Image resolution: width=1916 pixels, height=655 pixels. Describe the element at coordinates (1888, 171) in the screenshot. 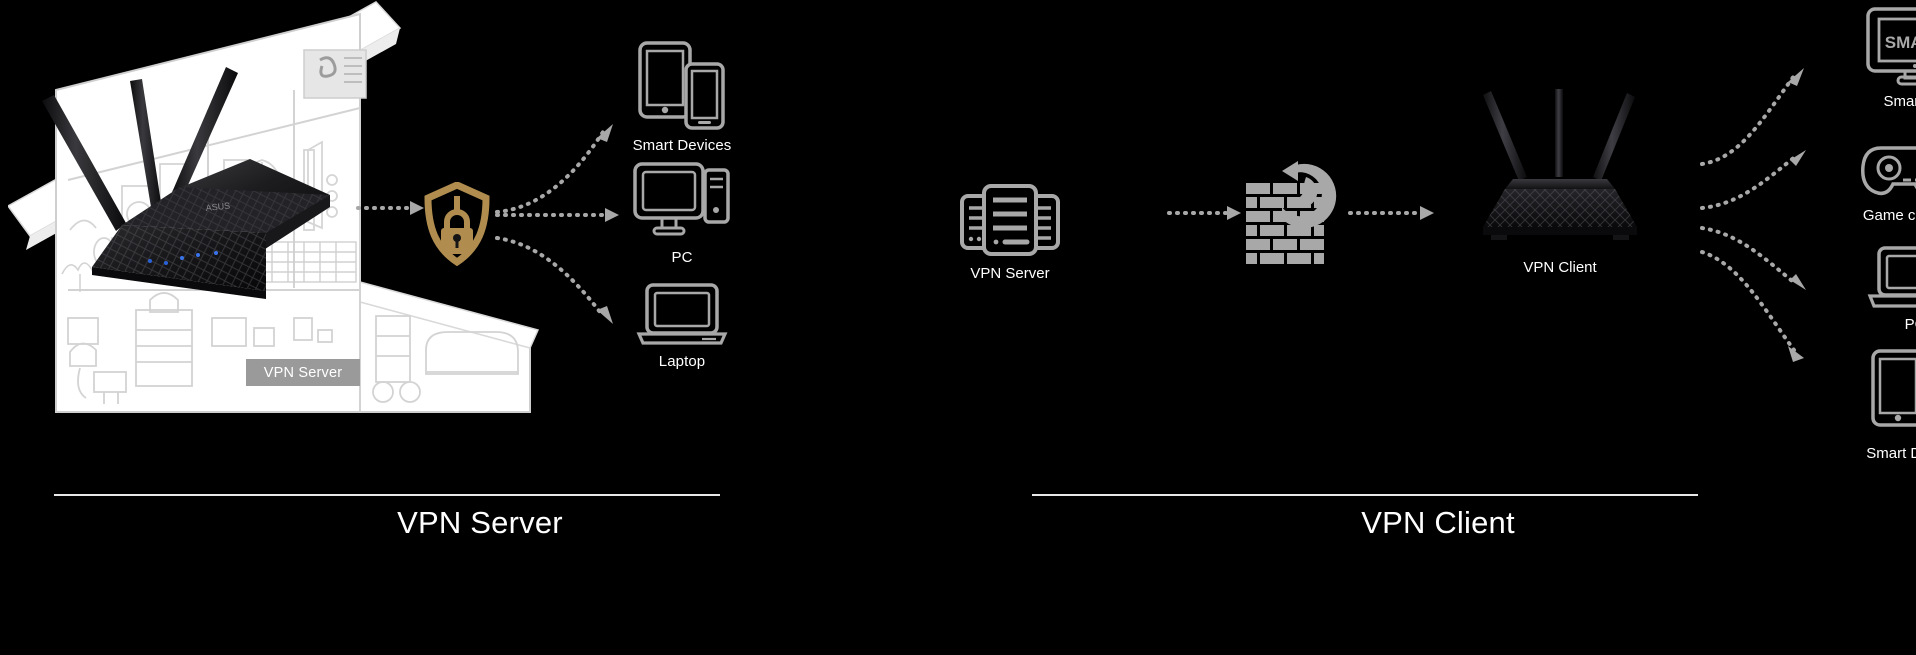

I see `game-controller-icon` at that location.